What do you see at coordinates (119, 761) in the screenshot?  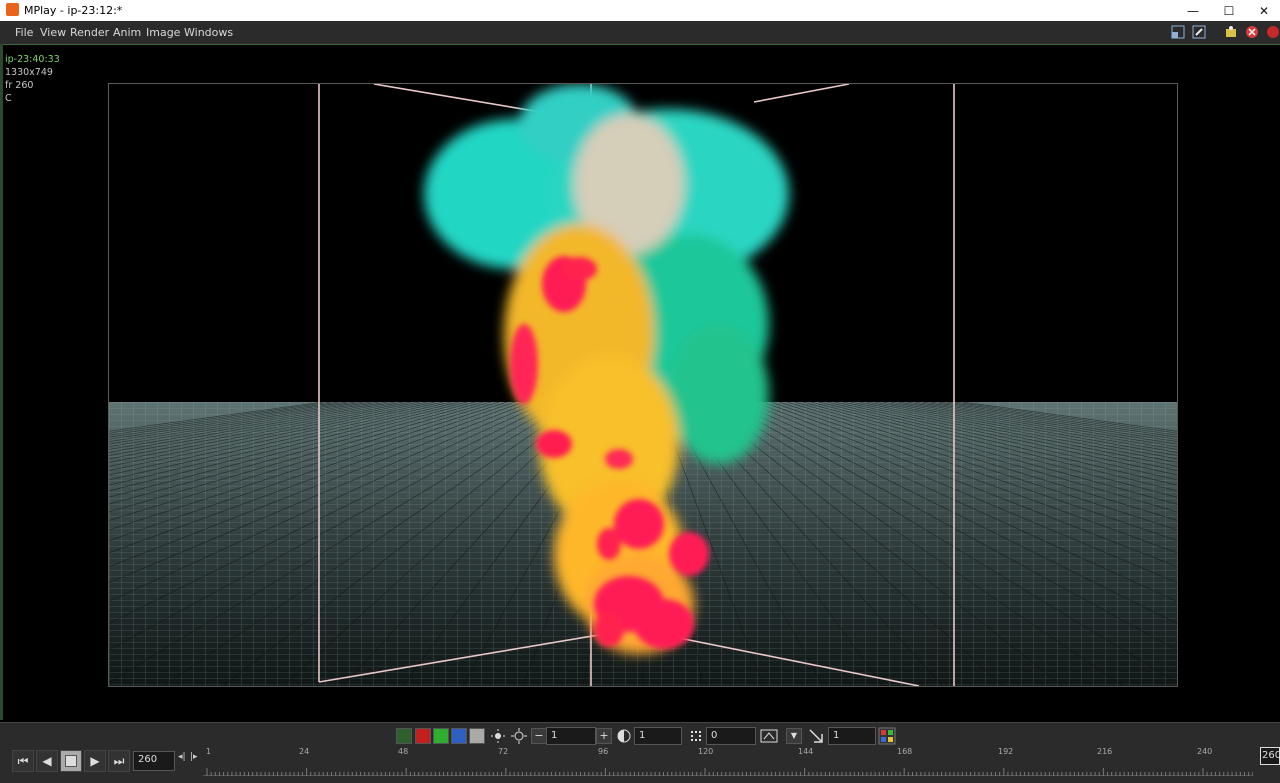 I see `jump-end-button: ⏭` at bounding box center [119, 761].